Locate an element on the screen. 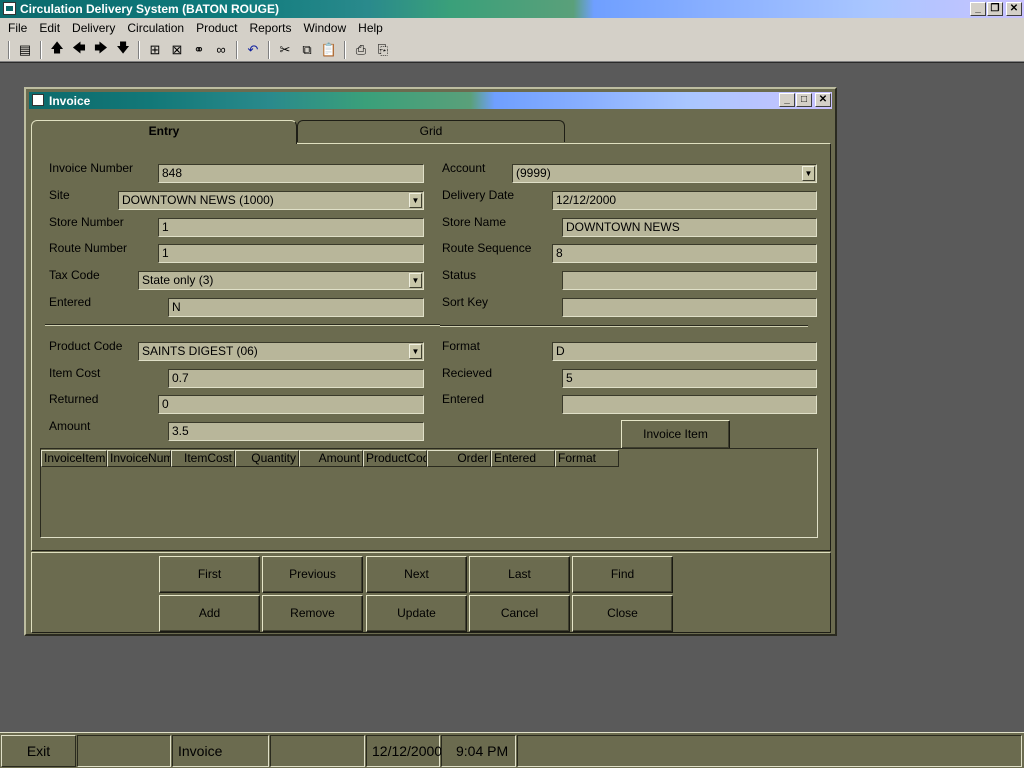 The image size is (1024, 768). add-button: Add is located at coordinates (209, 613).